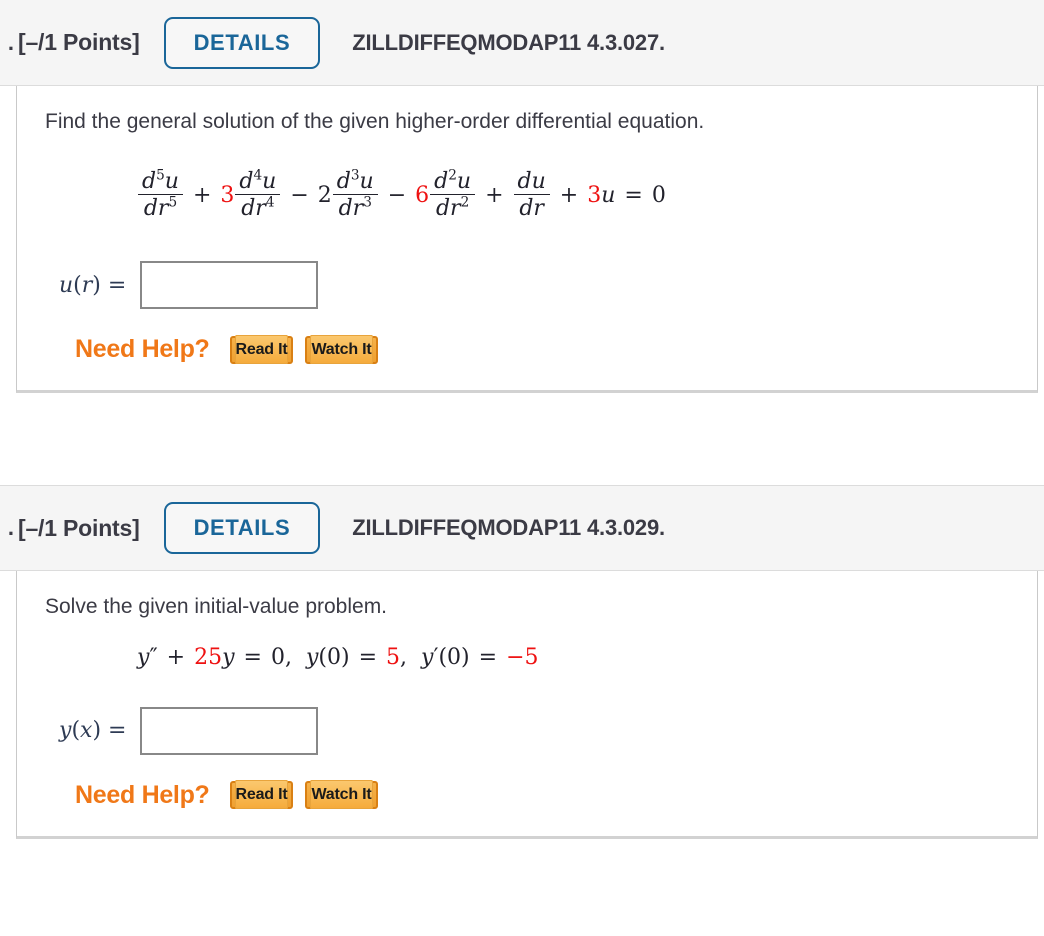 This screenshot has width=1044, height=936. I want to click on coefficient-6-red: 6, so click(422, 195).